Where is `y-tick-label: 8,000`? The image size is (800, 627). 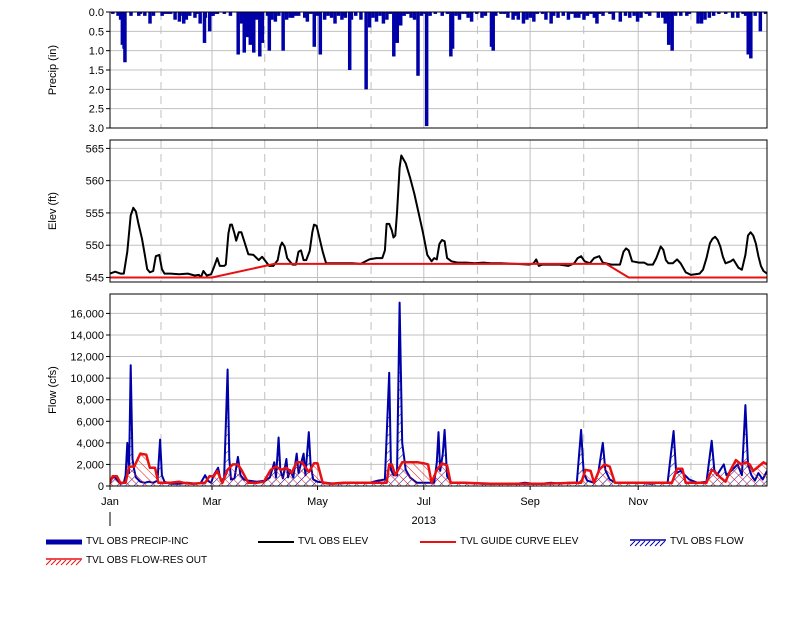 y-tick-label: 8,000 is located at coordinates (90, 401).